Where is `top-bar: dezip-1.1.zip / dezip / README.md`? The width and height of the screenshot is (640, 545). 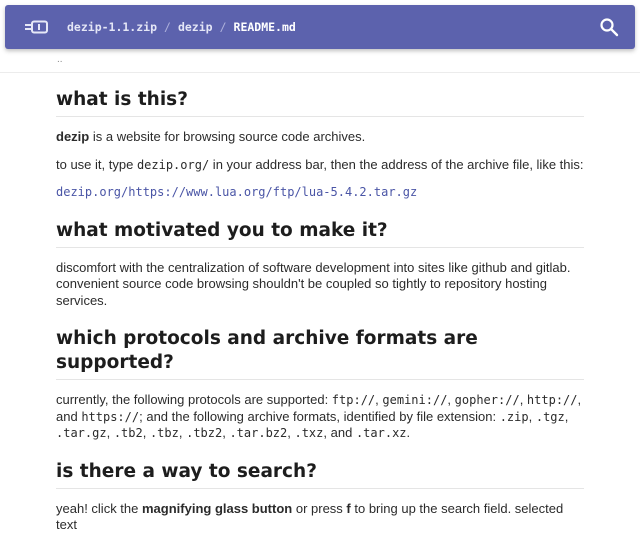
top-bar: dezip-1.1.zip / dezip / README.md is located at coordinates (320, 27).